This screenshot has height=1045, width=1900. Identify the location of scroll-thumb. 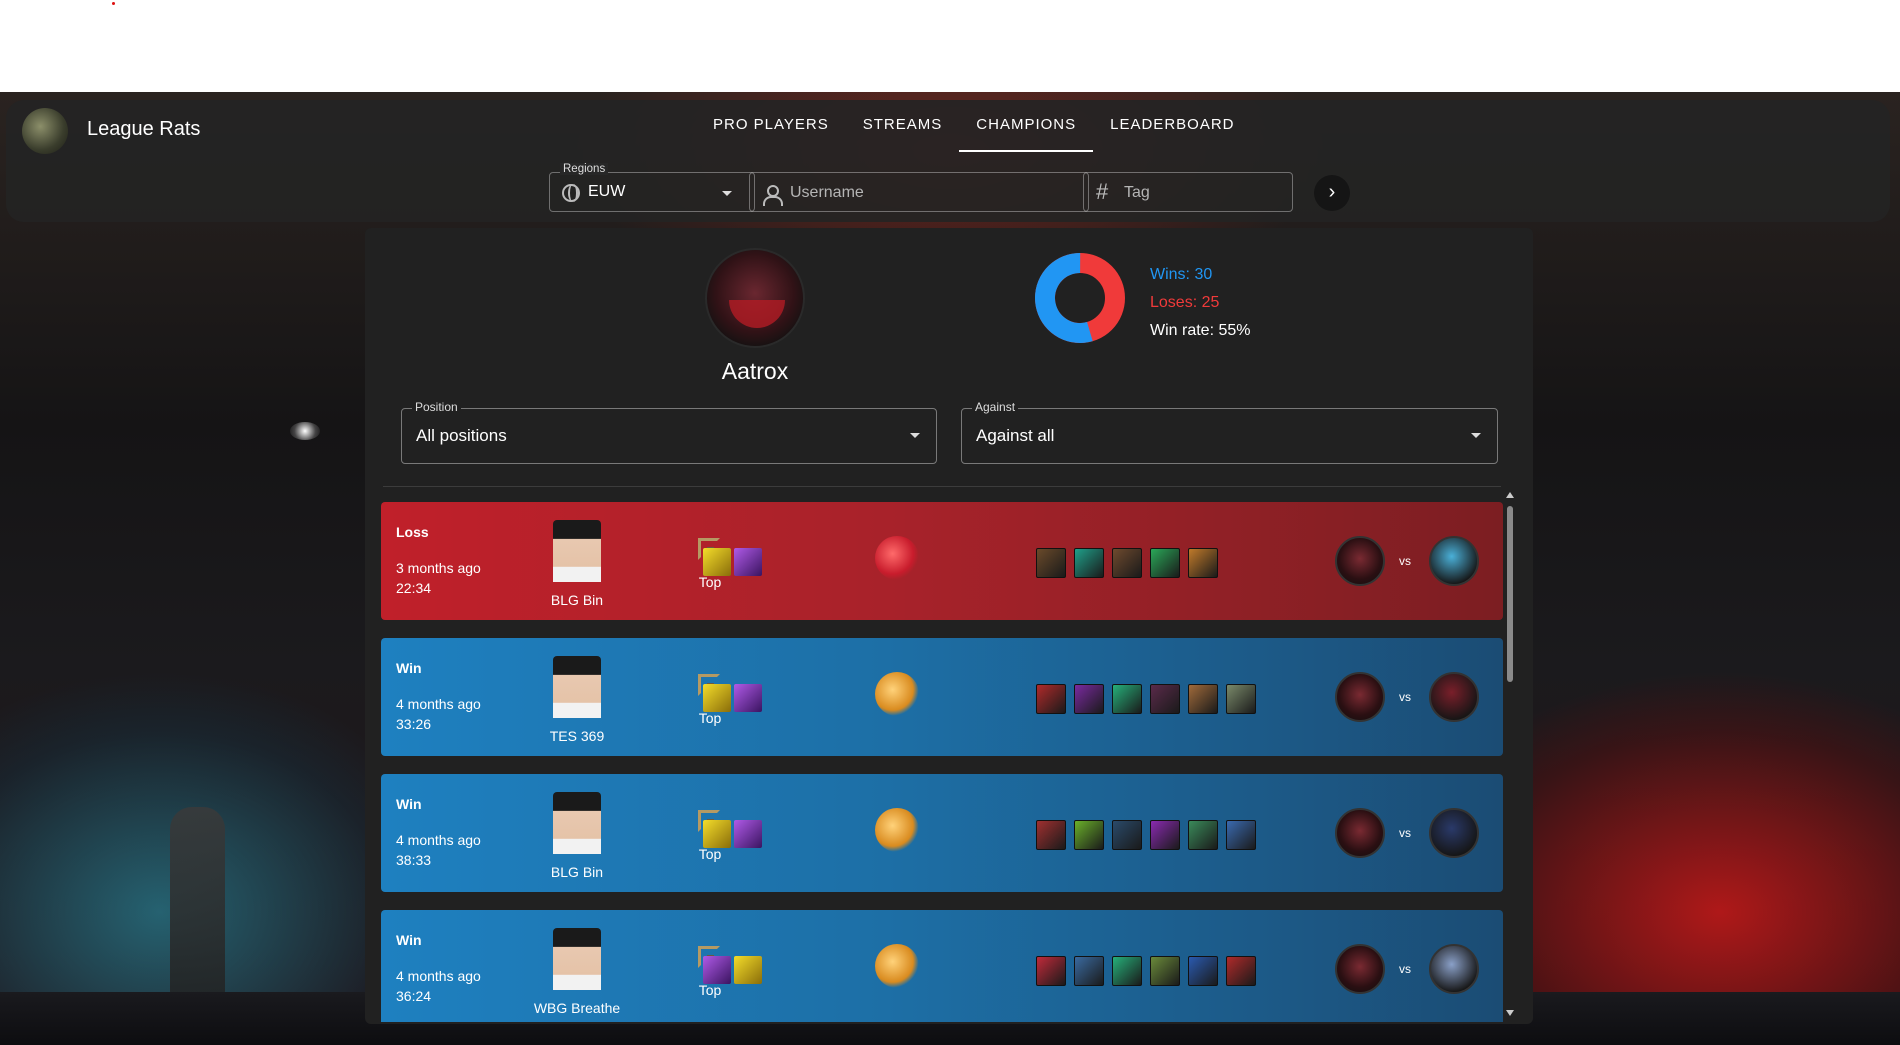
(1510, 594).